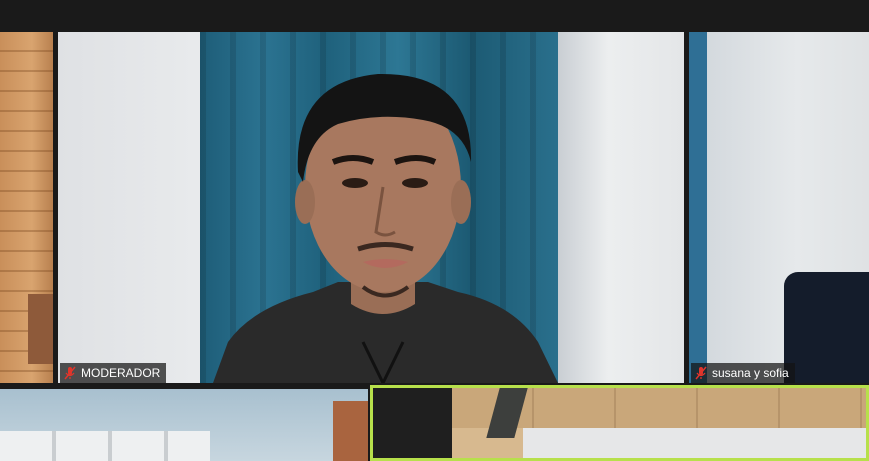 The image size is (869, 461). Describe the element at coordinates (434, 16) in the screenshot. I see `top-toolbar` at that location.